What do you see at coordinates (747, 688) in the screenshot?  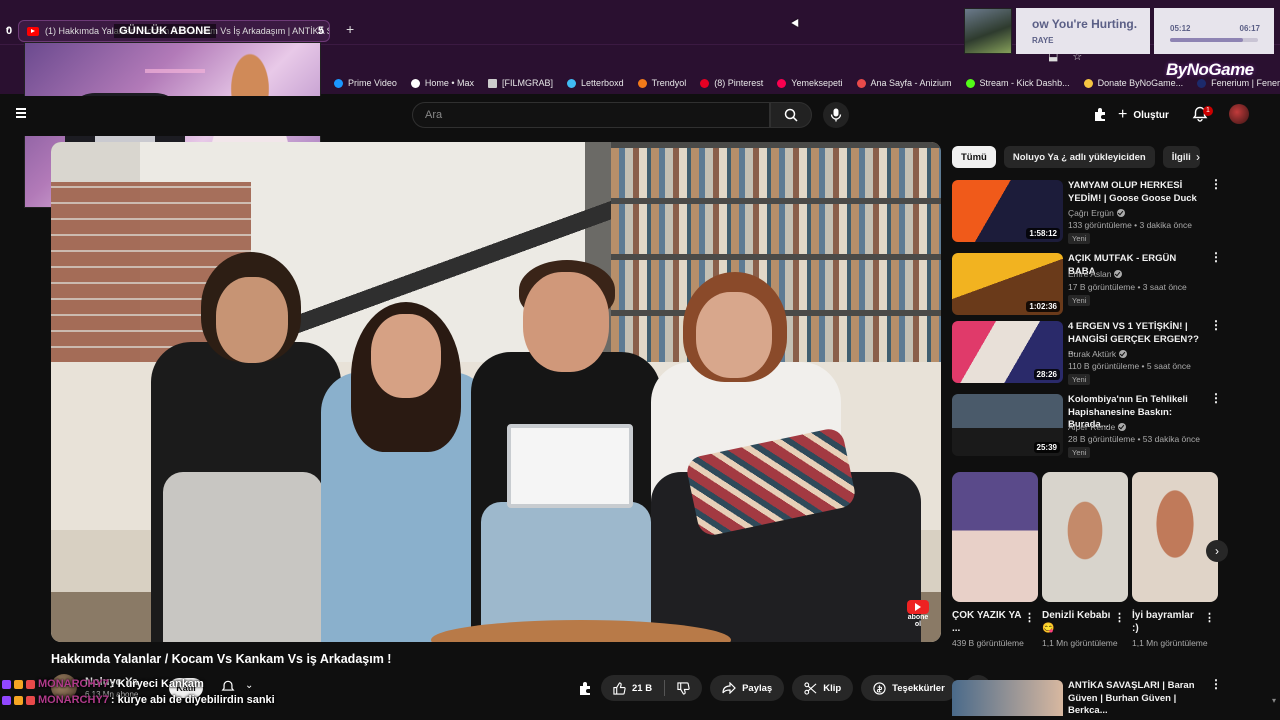 I see `share-button: Paylaş` at bounding box center [747, 688].